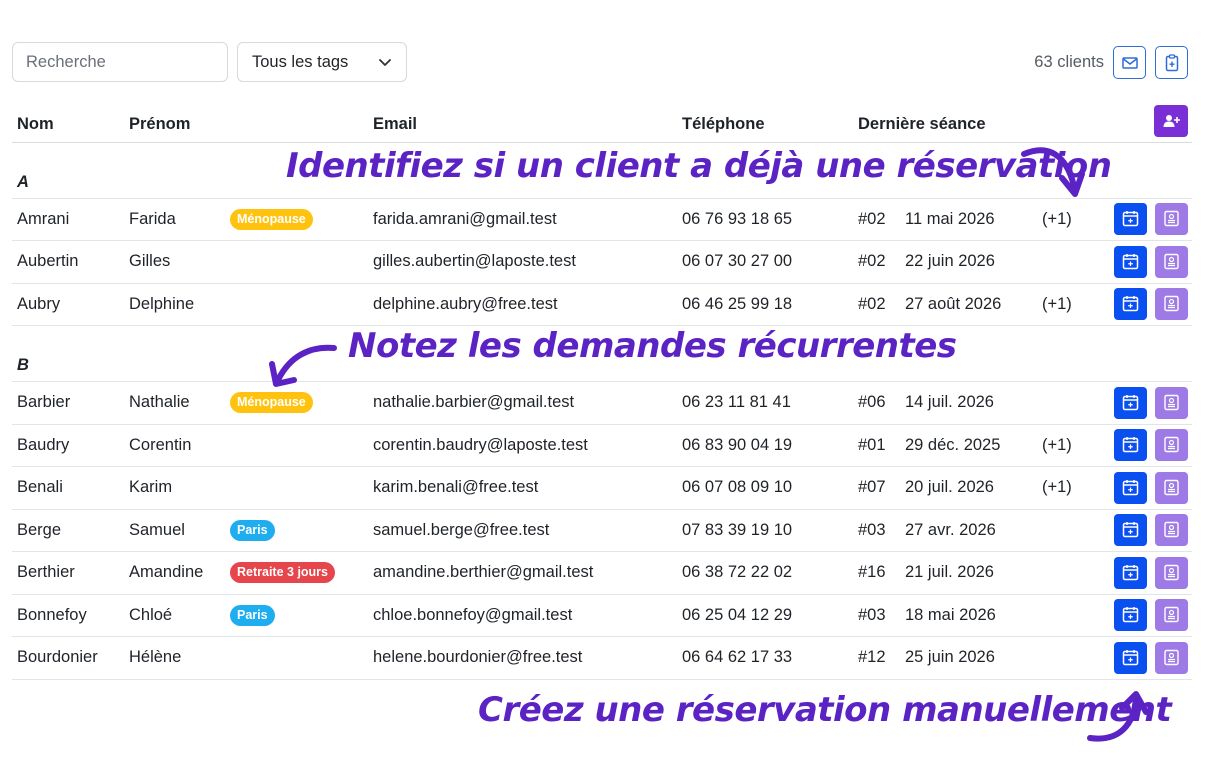 This screenshot has height=760, width=1216. I want to click on cell-email: helene.bourdonier@free.test, so click(522, 658).